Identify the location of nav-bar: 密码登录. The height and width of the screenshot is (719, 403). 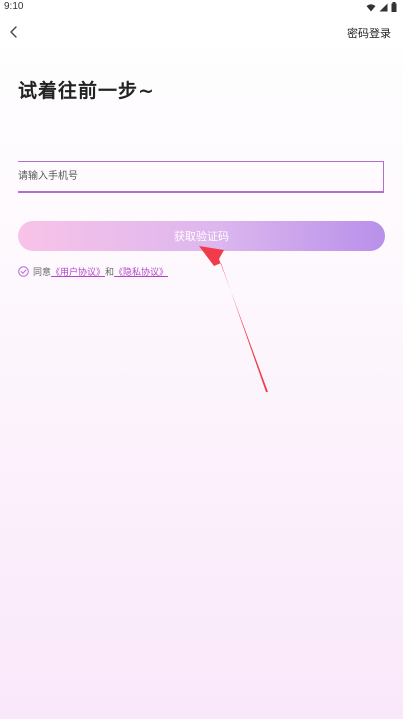
(201, 32).